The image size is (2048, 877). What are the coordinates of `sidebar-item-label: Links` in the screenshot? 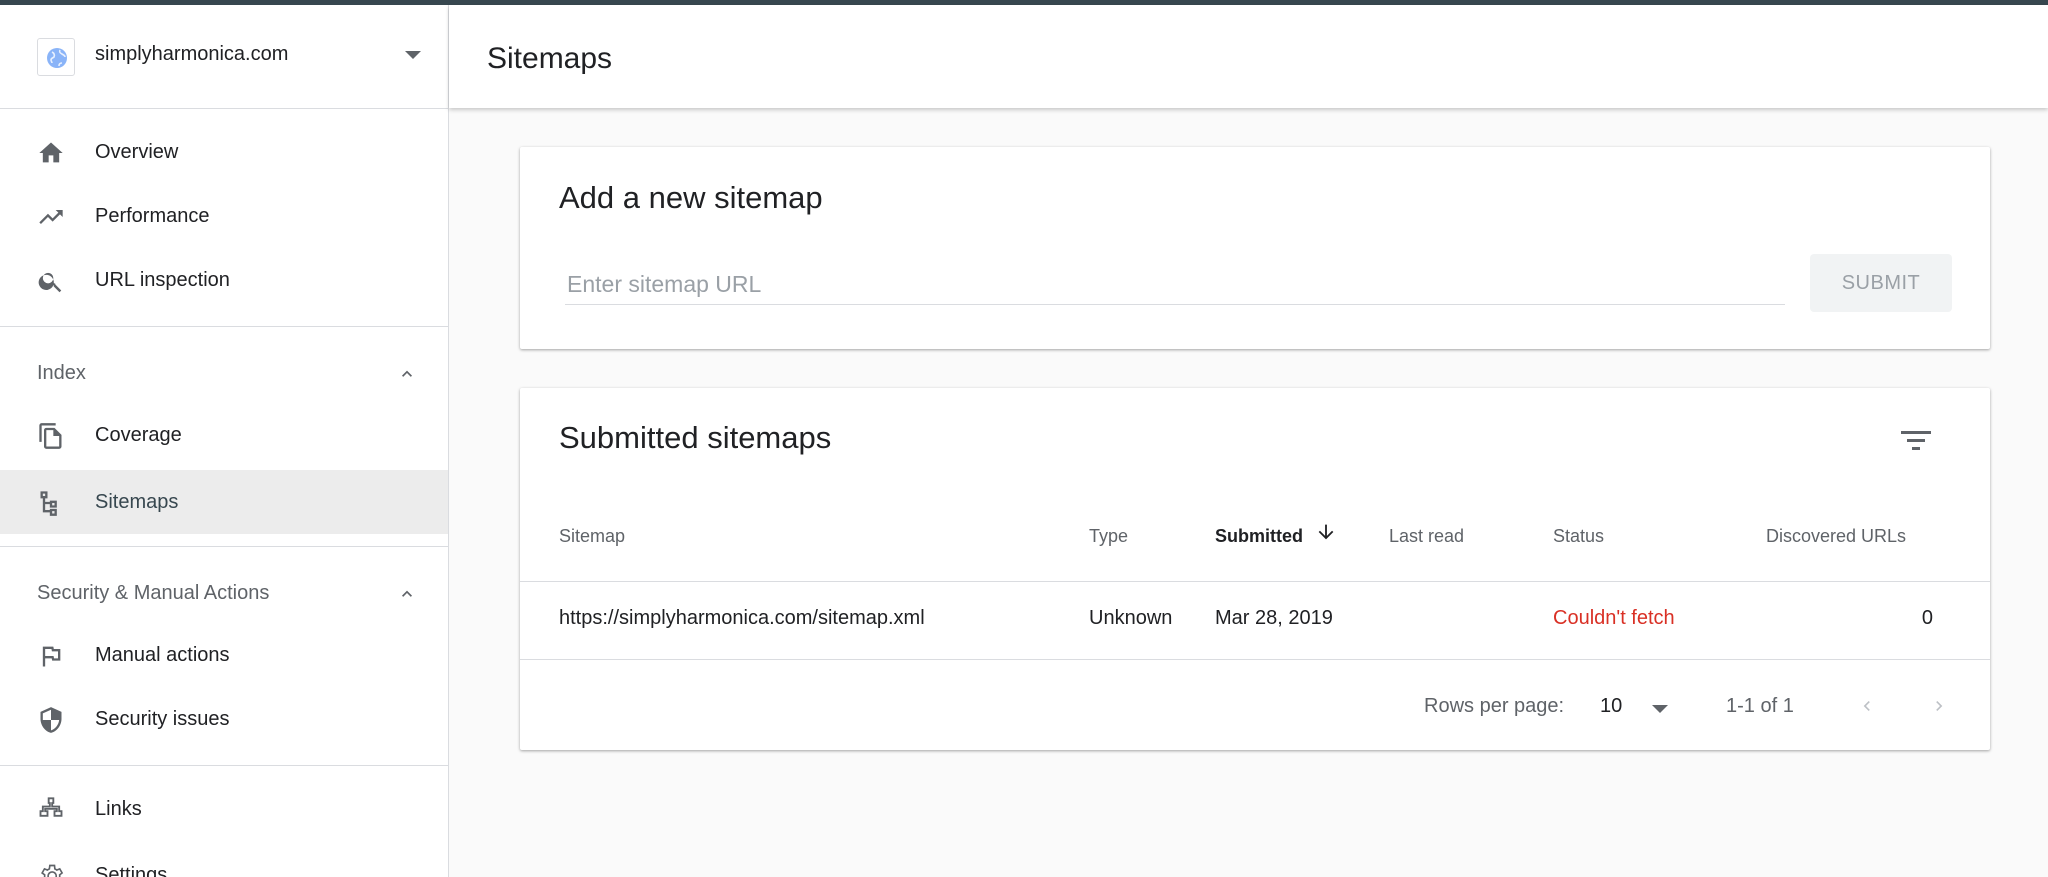 It's located at (118, 809).